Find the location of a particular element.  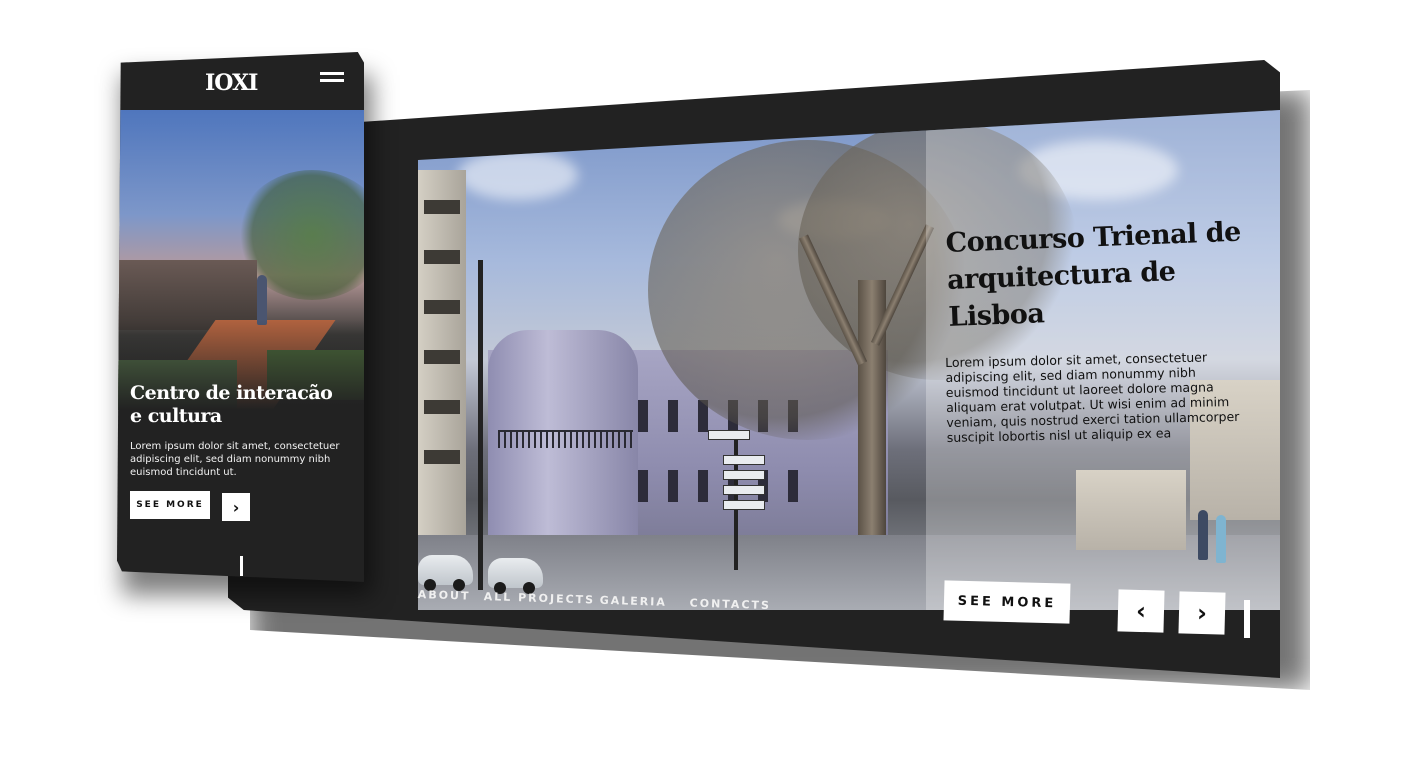

desktop-slide-indicator is located at coordinates (1247, 619).